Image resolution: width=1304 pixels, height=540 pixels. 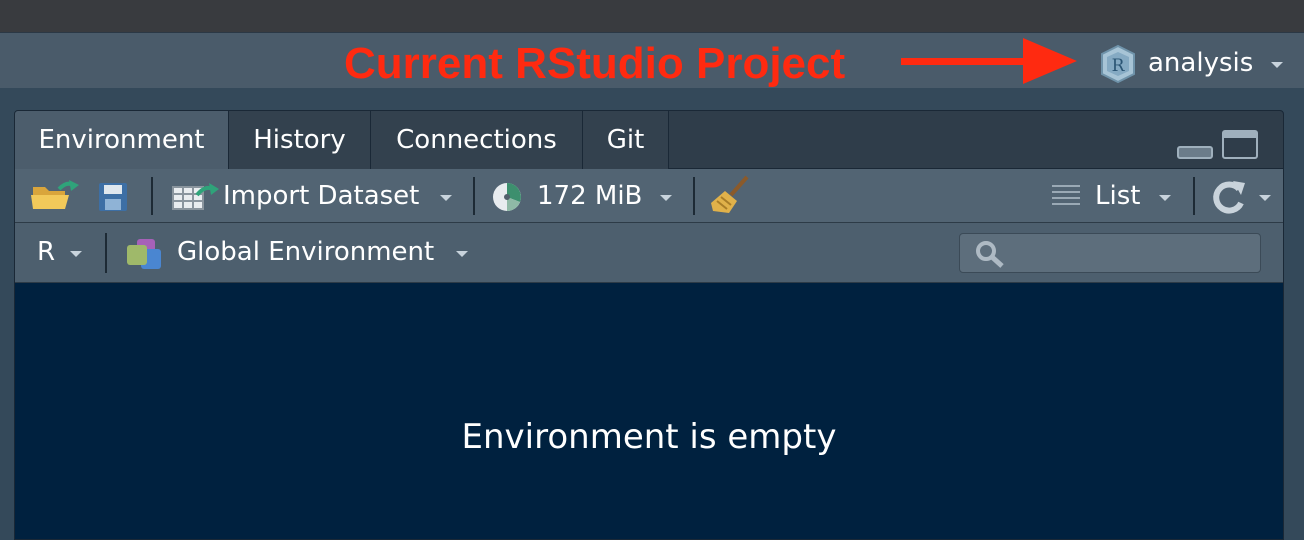 I want to click on search-input, so click(x=1130, y=254).